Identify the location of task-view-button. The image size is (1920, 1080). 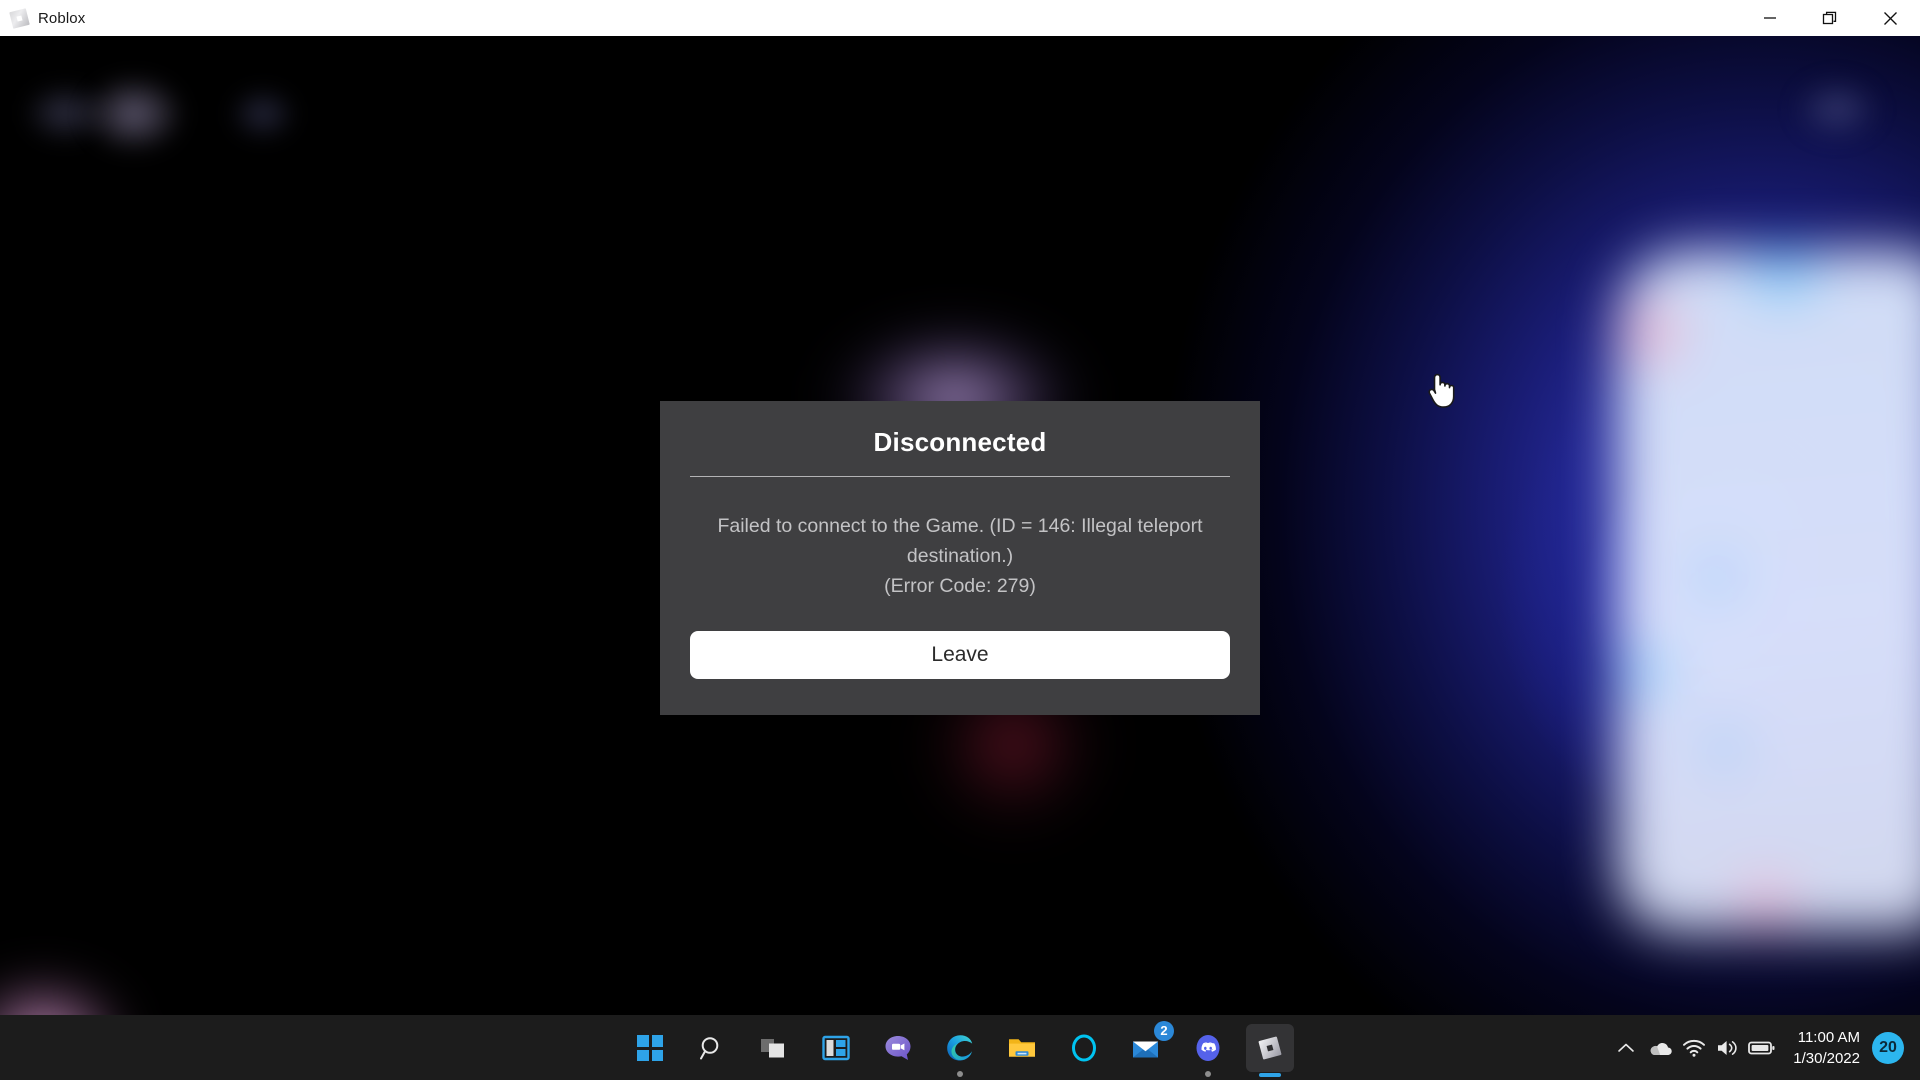
(774, 1048).